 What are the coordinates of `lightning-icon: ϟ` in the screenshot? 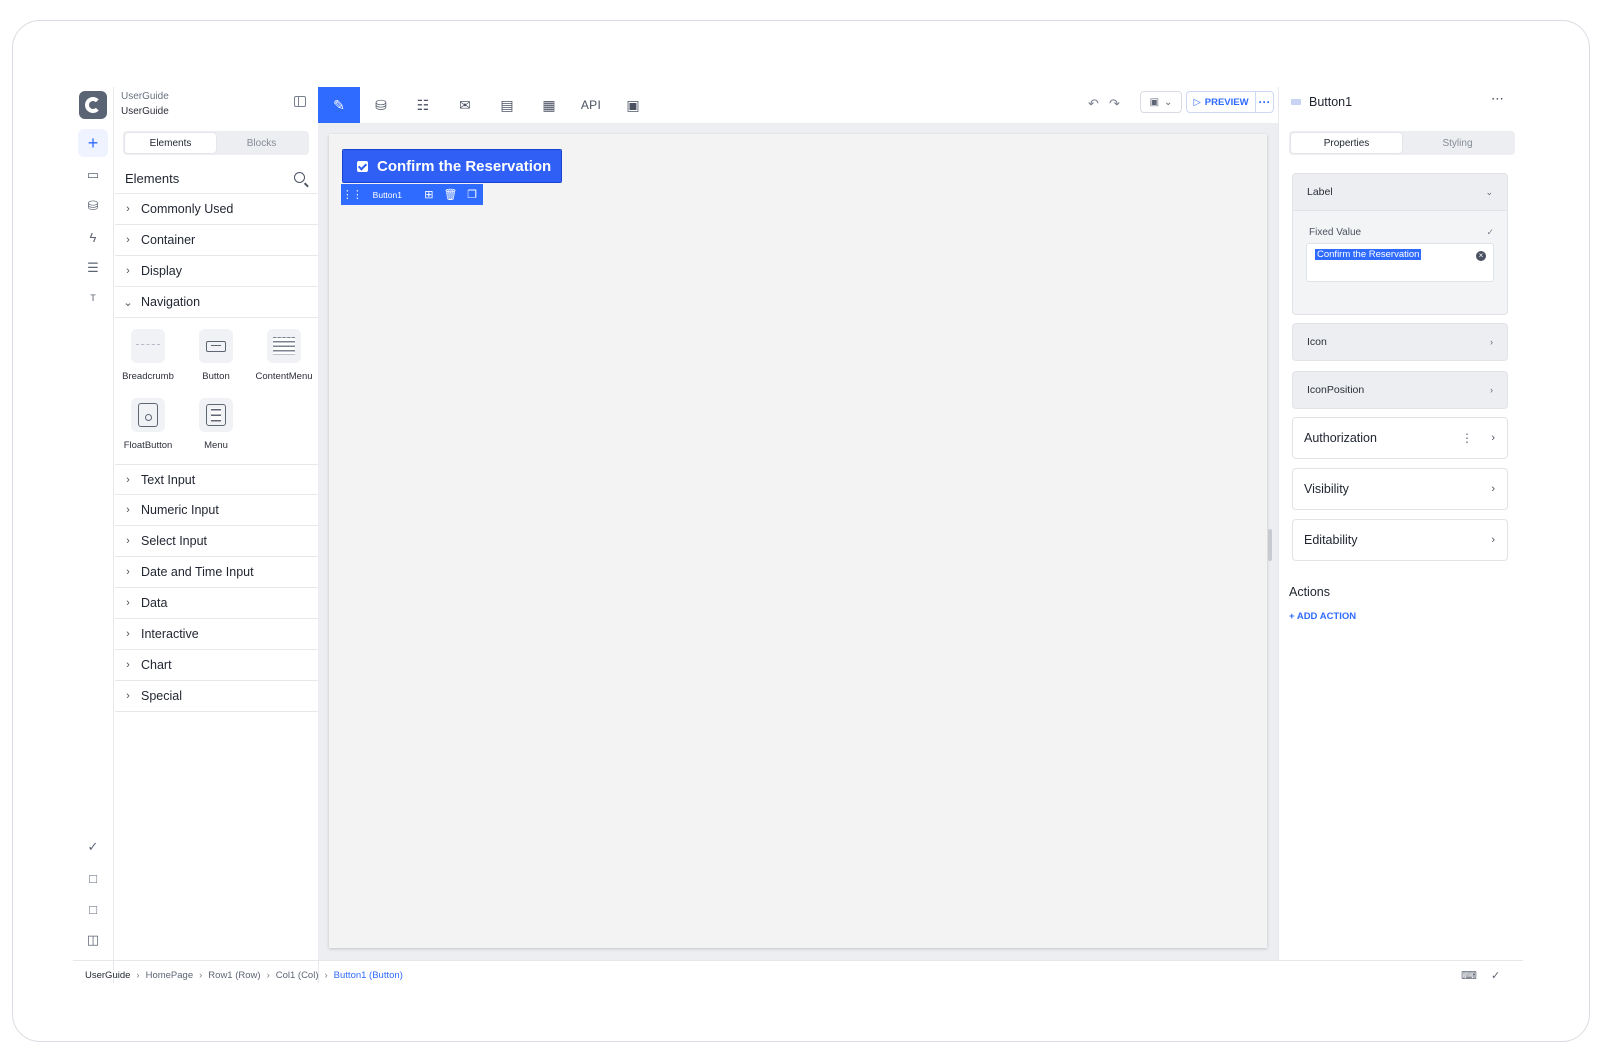 It's located at (93, 237).